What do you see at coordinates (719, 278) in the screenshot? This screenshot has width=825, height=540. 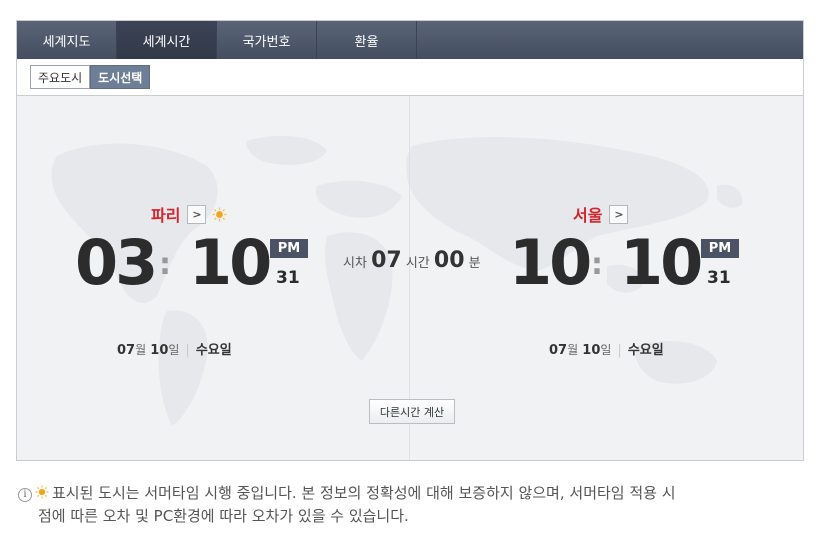 I see `right-seconds: 31` at bounding box center [719, 278].